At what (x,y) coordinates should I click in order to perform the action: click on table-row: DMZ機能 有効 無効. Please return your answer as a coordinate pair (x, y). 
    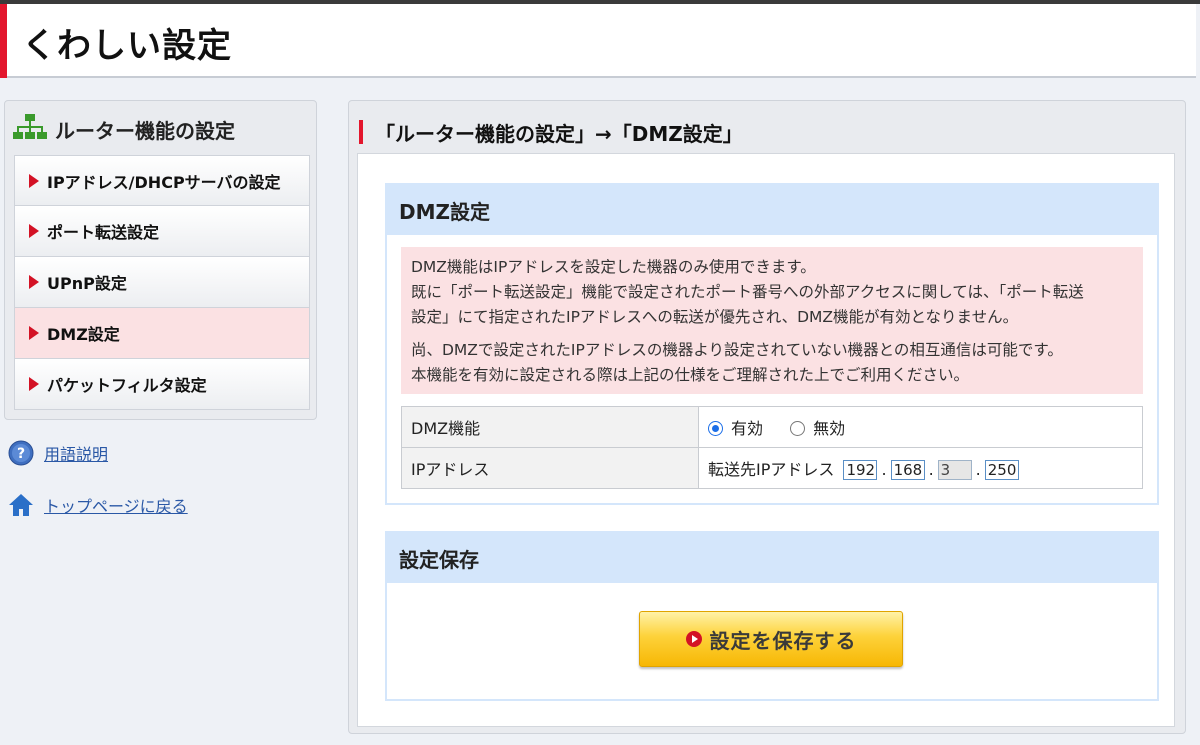
    Looking at the image, I should click on (772, 427).